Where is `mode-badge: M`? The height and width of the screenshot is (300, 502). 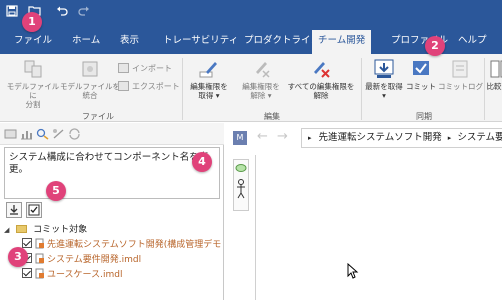 mode-badge: M is located at coordinates (240, 138).